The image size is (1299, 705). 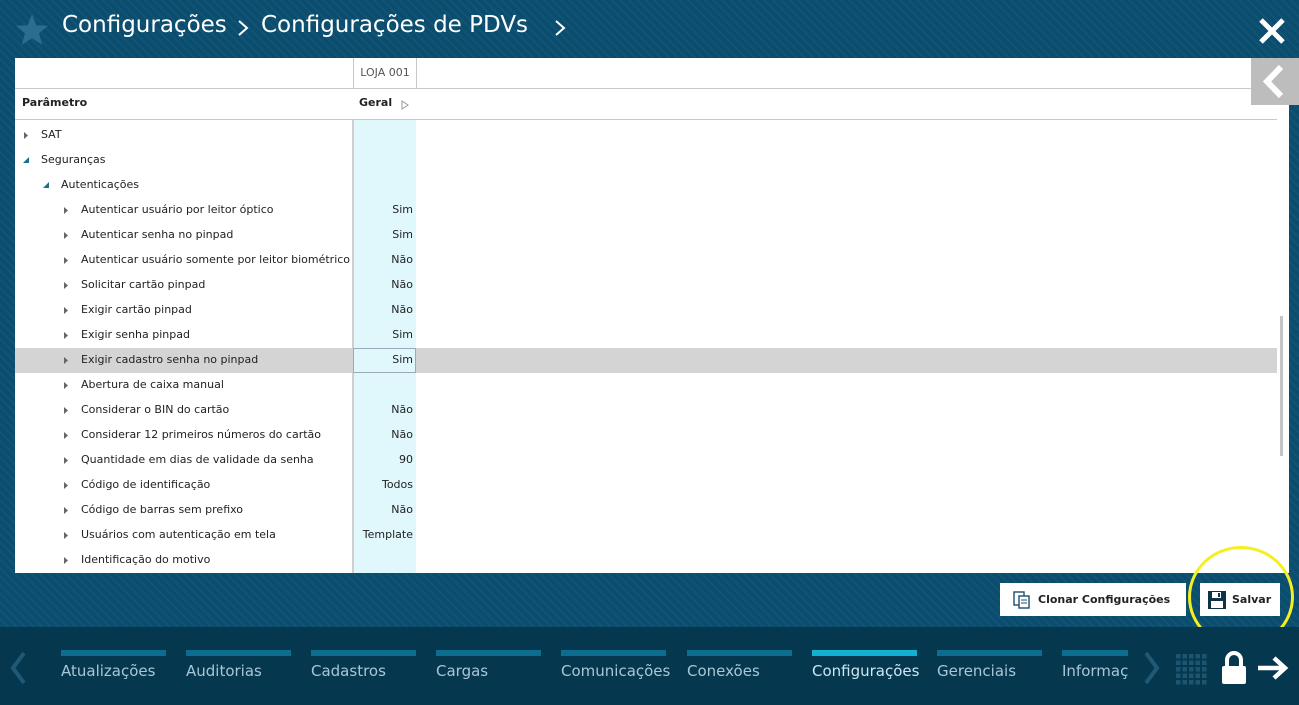 I want to click on row-label: Exigir cadastro senha no pinpad, so click(x=170, y=359).